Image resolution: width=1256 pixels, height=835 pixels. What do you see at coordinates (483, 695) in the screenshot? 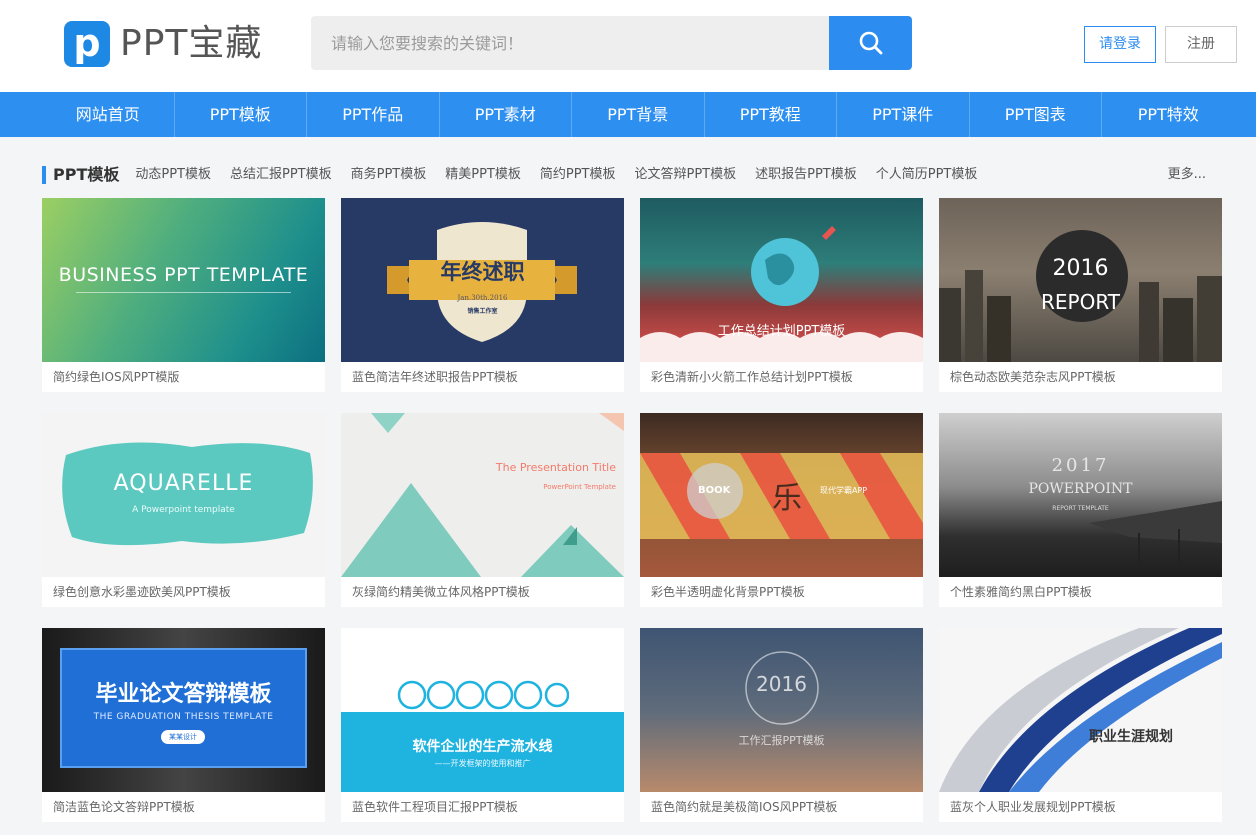
I see `feature-icons` at bounding box center [483, 695].